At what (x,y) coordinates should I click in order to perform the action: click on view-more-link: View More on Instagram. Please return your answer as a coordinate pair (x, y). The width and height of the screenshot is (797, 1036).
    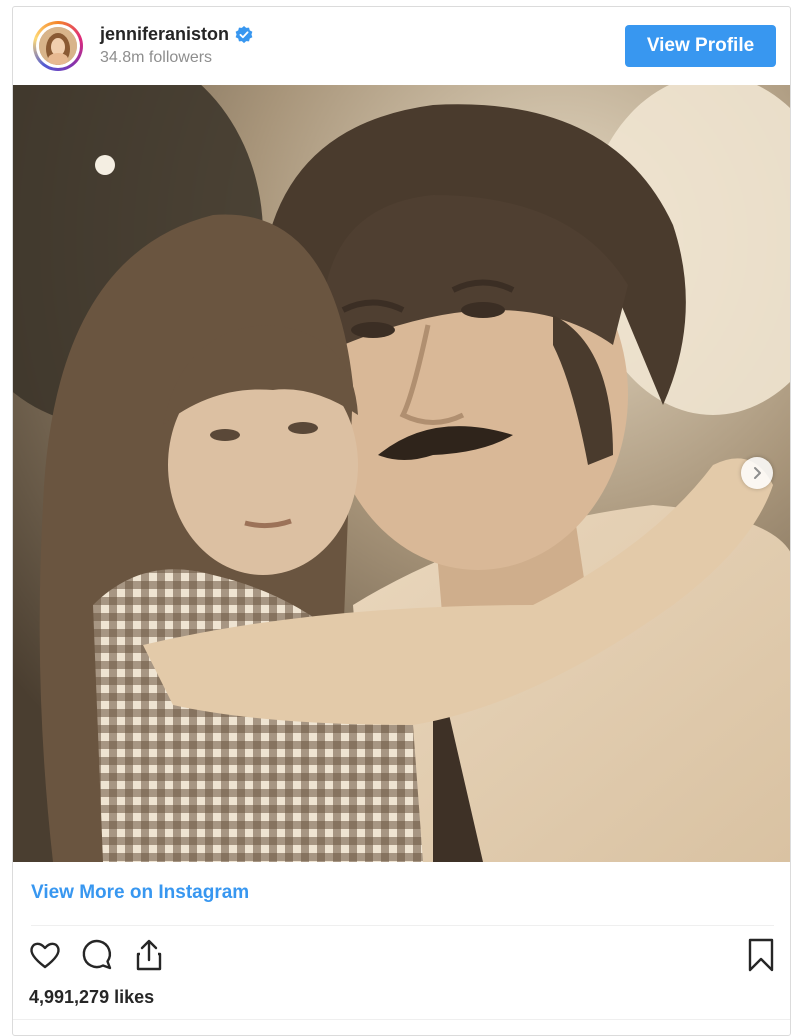
    Looking at the image, I should click on (140, 893).